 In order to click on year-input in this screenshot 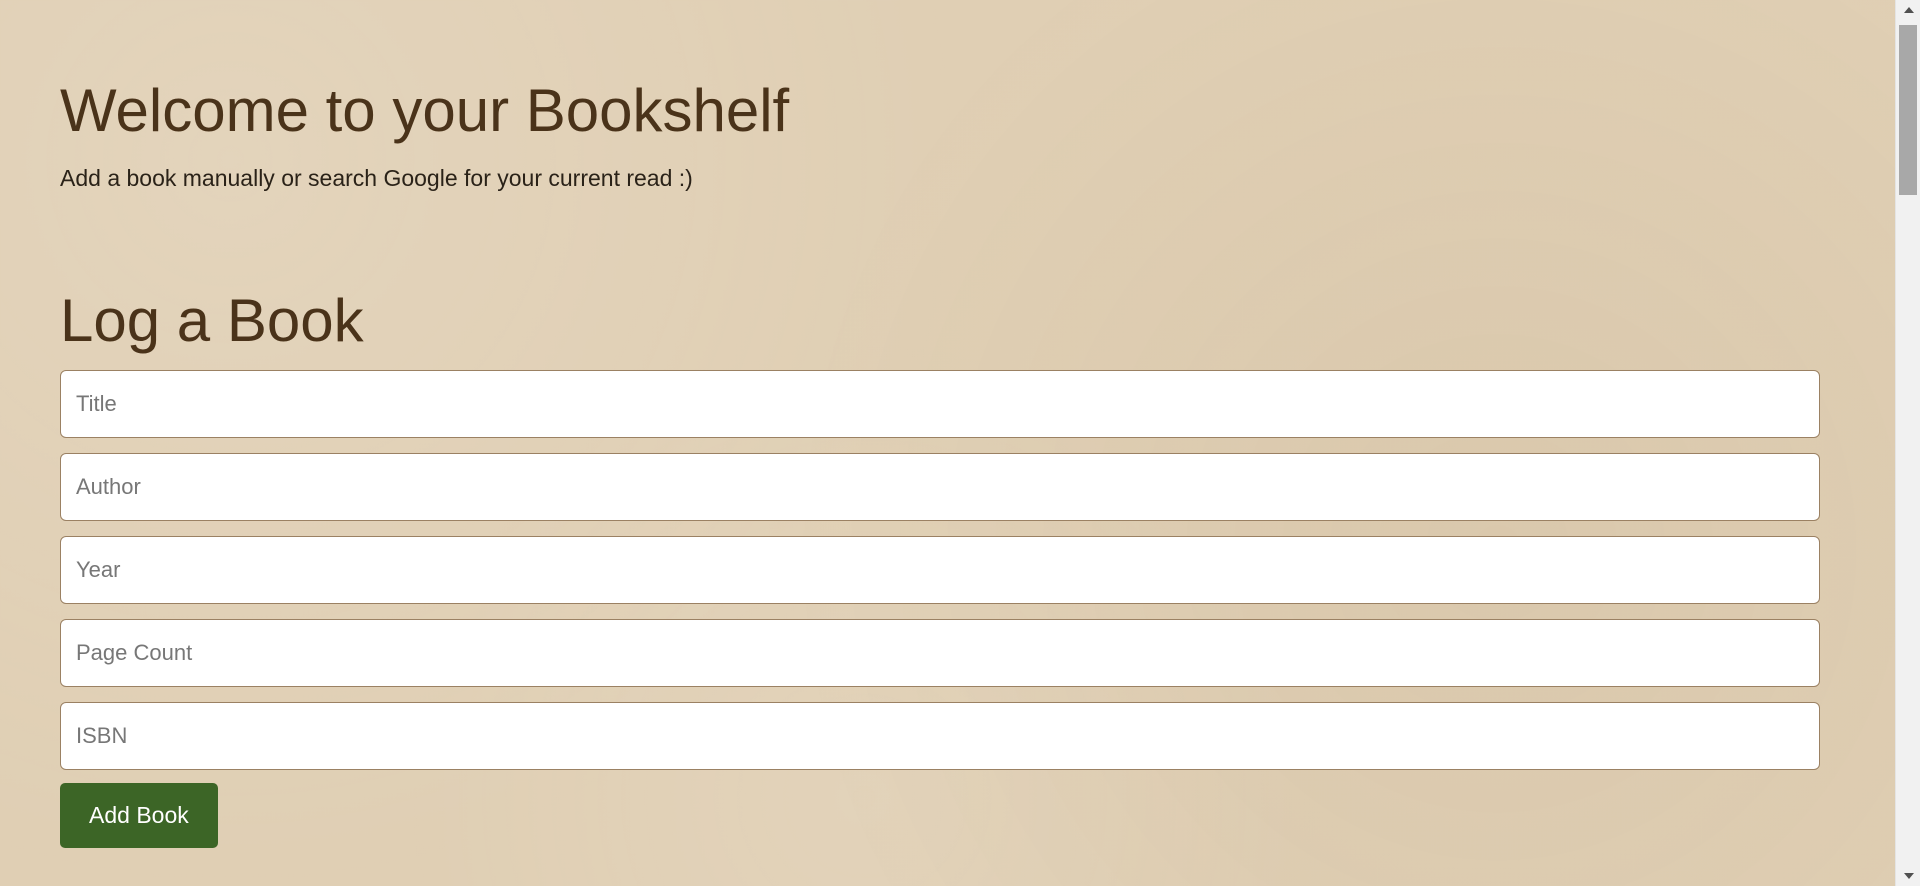, I will do `click(940, 570)`.